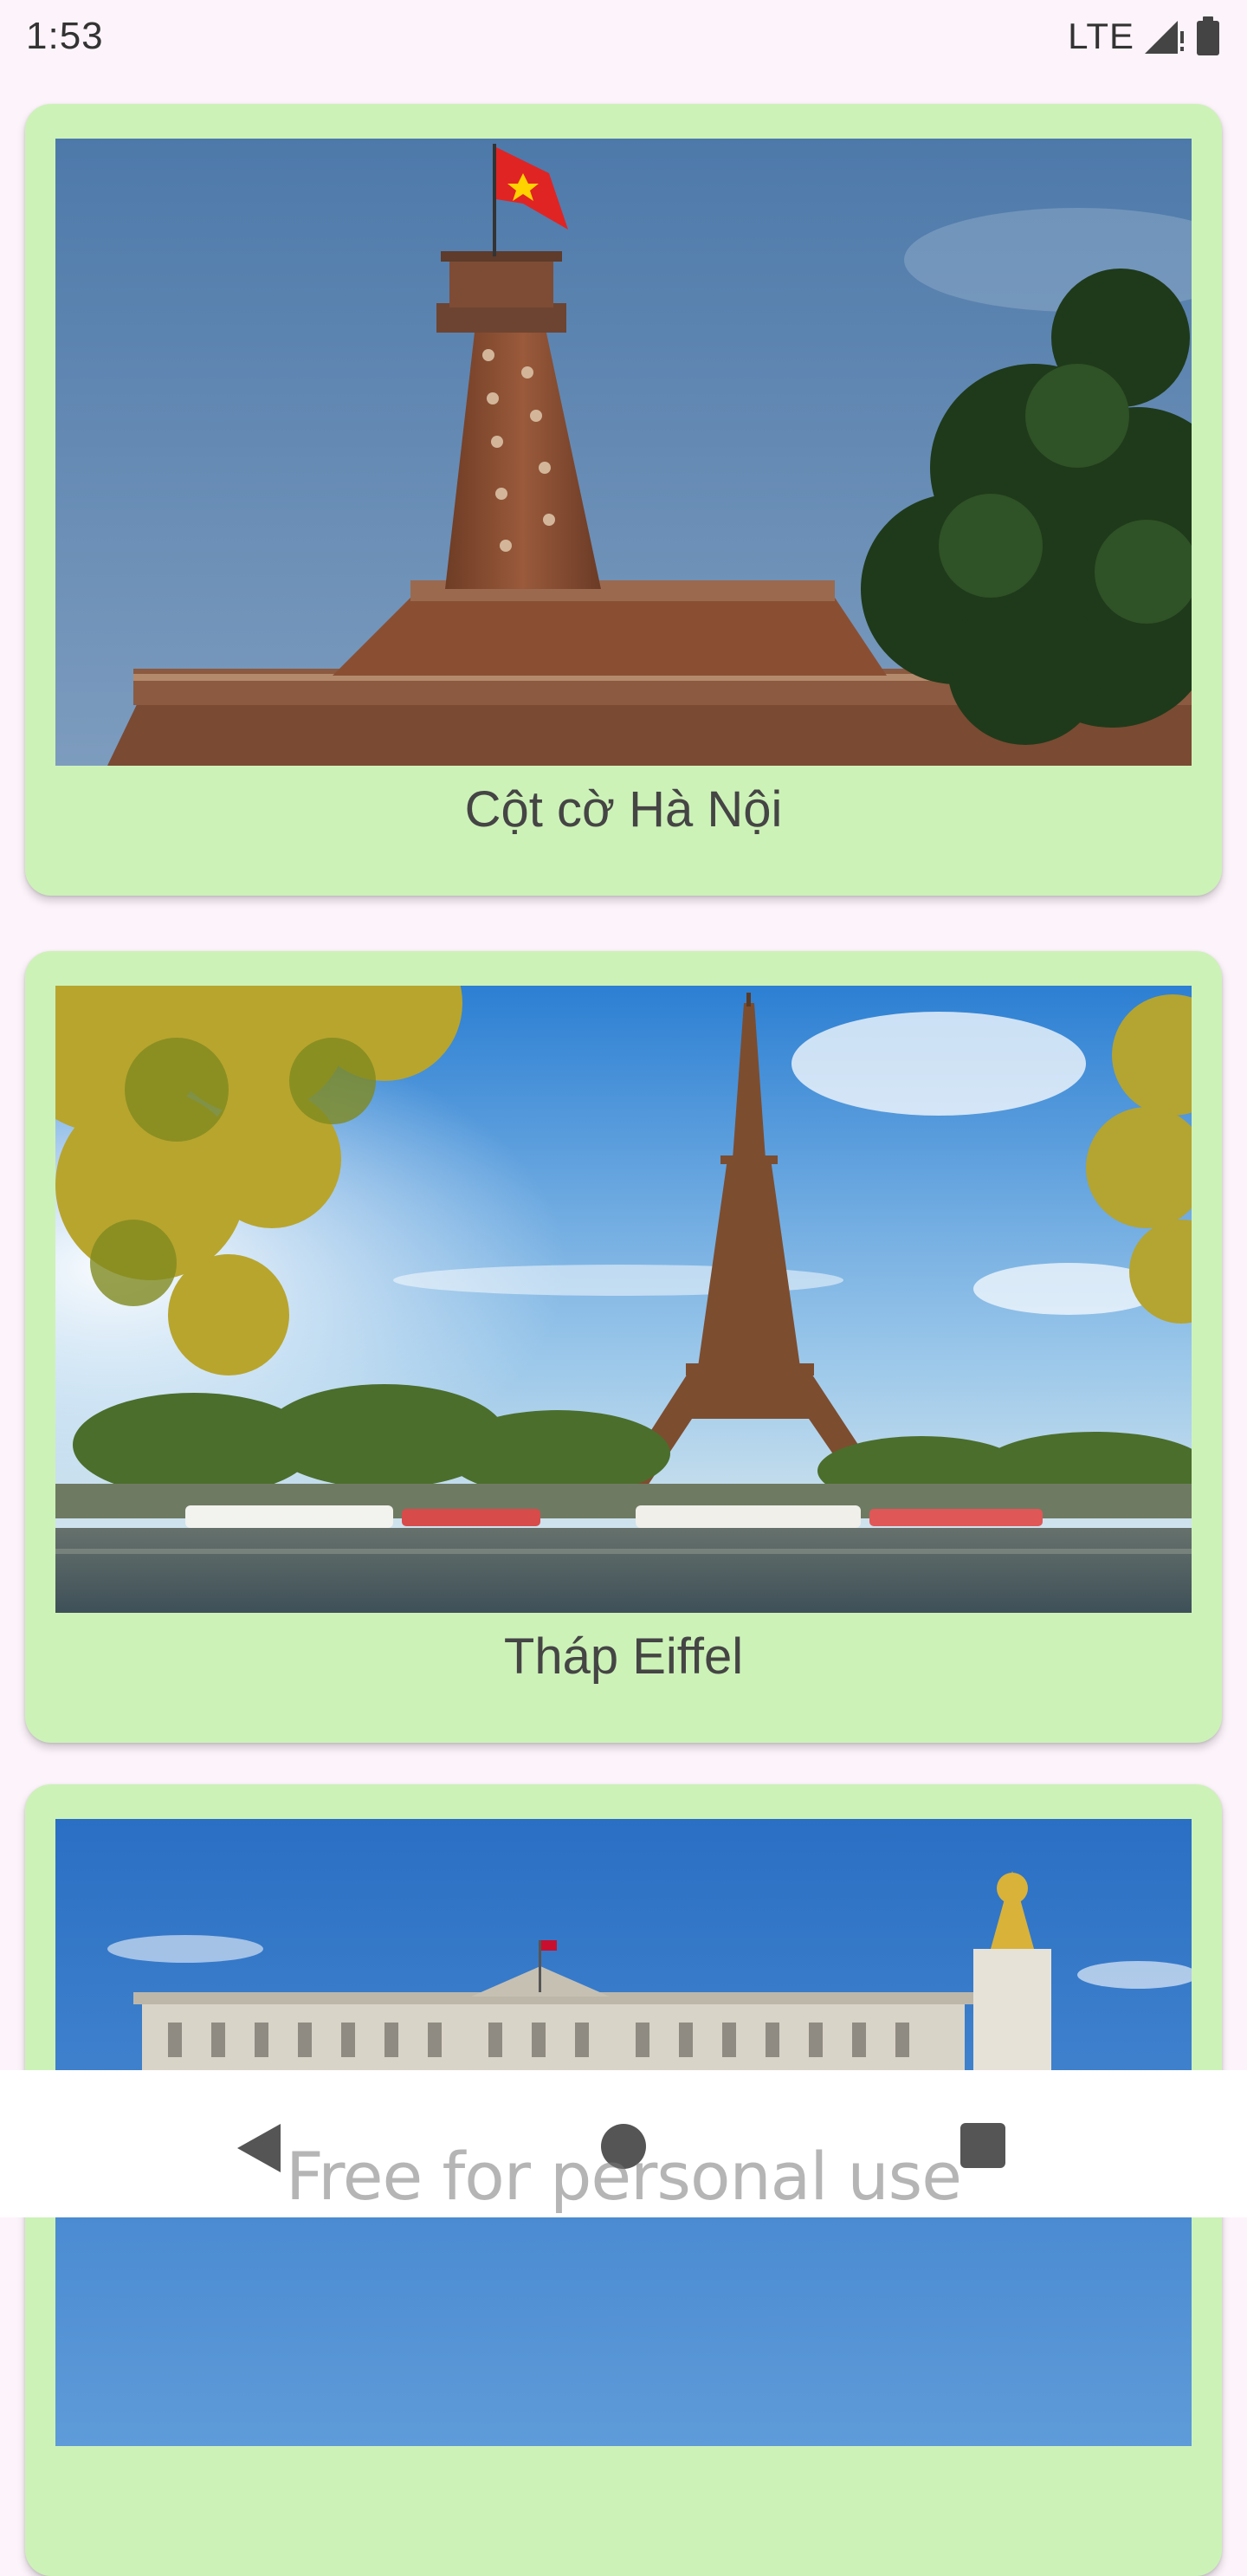  What do you see at coordinates (259, 2150) in the screenshot?
I see `back-icon` at bounding box center [259, 2150].